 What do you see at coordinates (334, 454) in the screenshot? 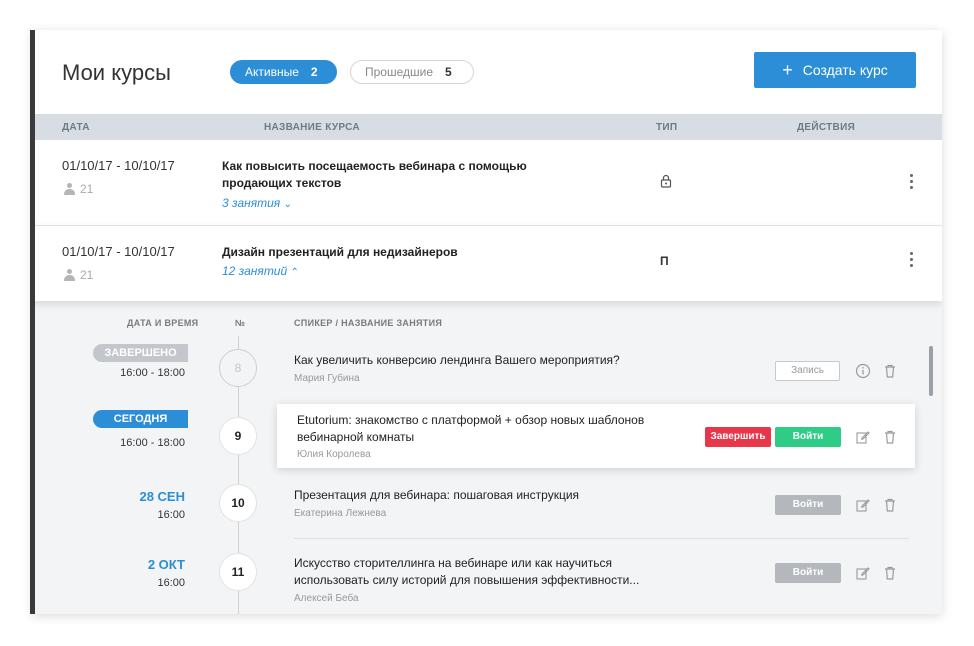
I see `lesson-speaker: Юлия Королева` at bounding box center [334, 454].